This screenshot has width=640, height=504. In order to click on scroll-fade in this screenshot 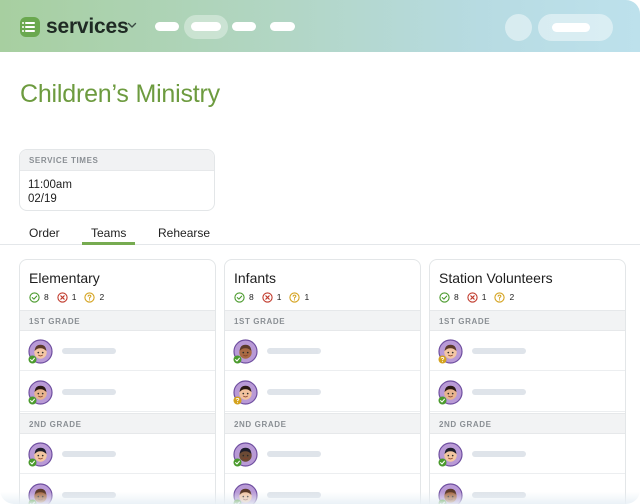, I will do `click(320, 498)`.